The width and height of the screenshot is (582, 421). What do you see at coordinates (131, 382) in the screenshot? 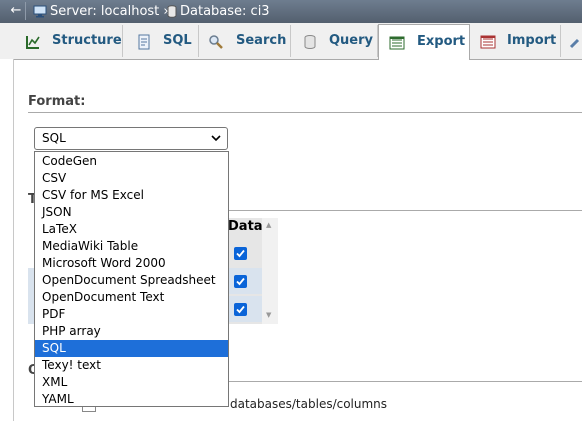
I see `format-option: XML` at bounding box center [131, 382].